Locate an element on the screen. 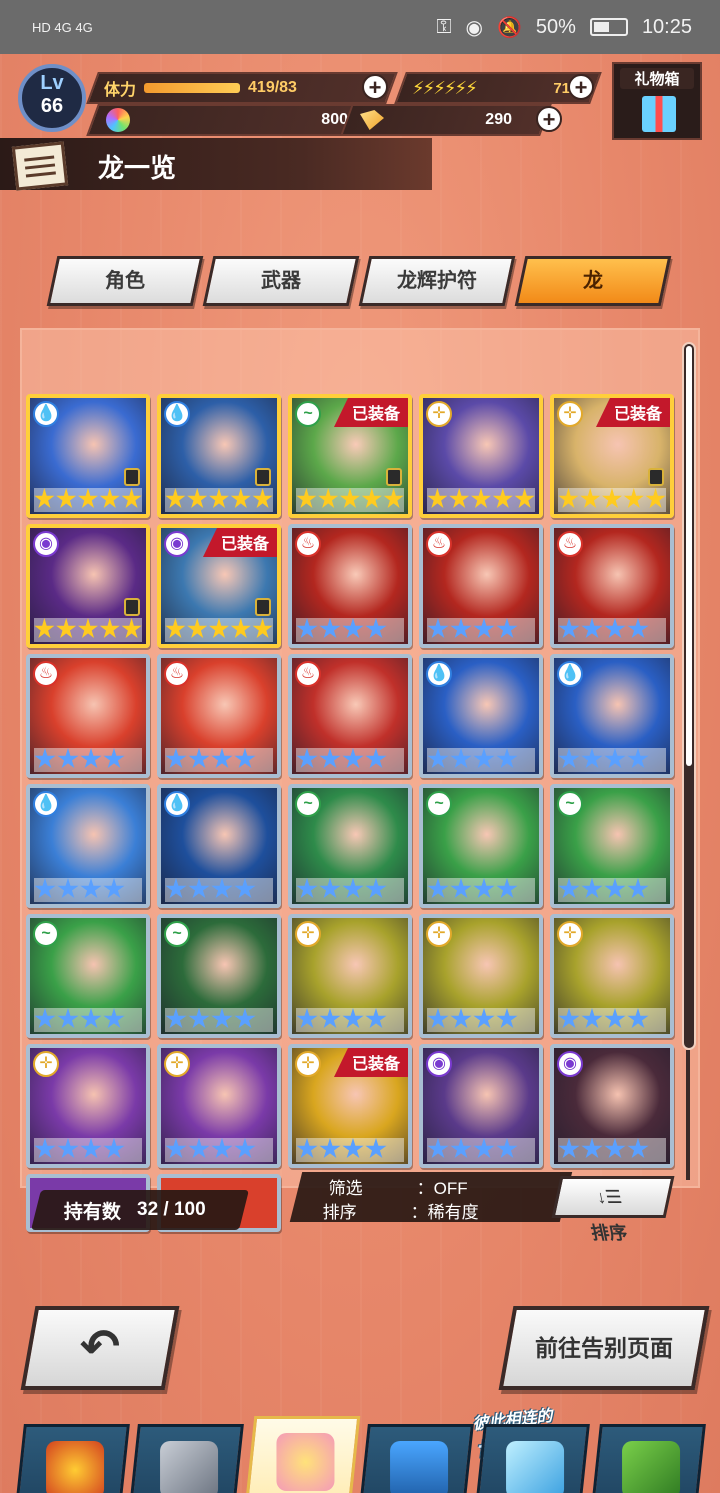 This screenshot has height=1493, width=720. tab-label: 角色 is located at coordinates (125, 281).